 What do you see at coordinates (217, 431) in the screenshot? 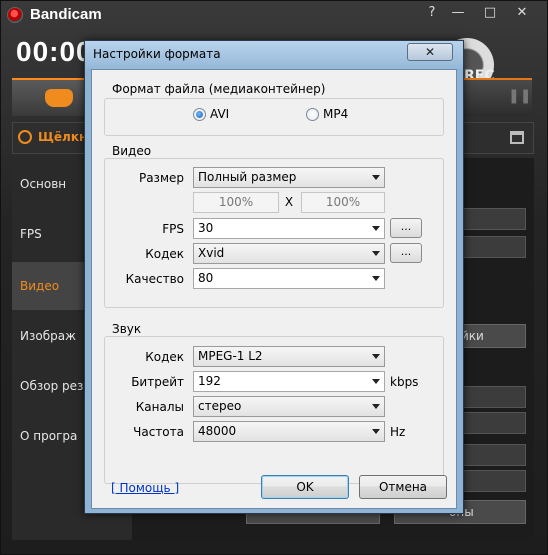
I see `frequency-value: 48000` at bounding box center [217, 431].